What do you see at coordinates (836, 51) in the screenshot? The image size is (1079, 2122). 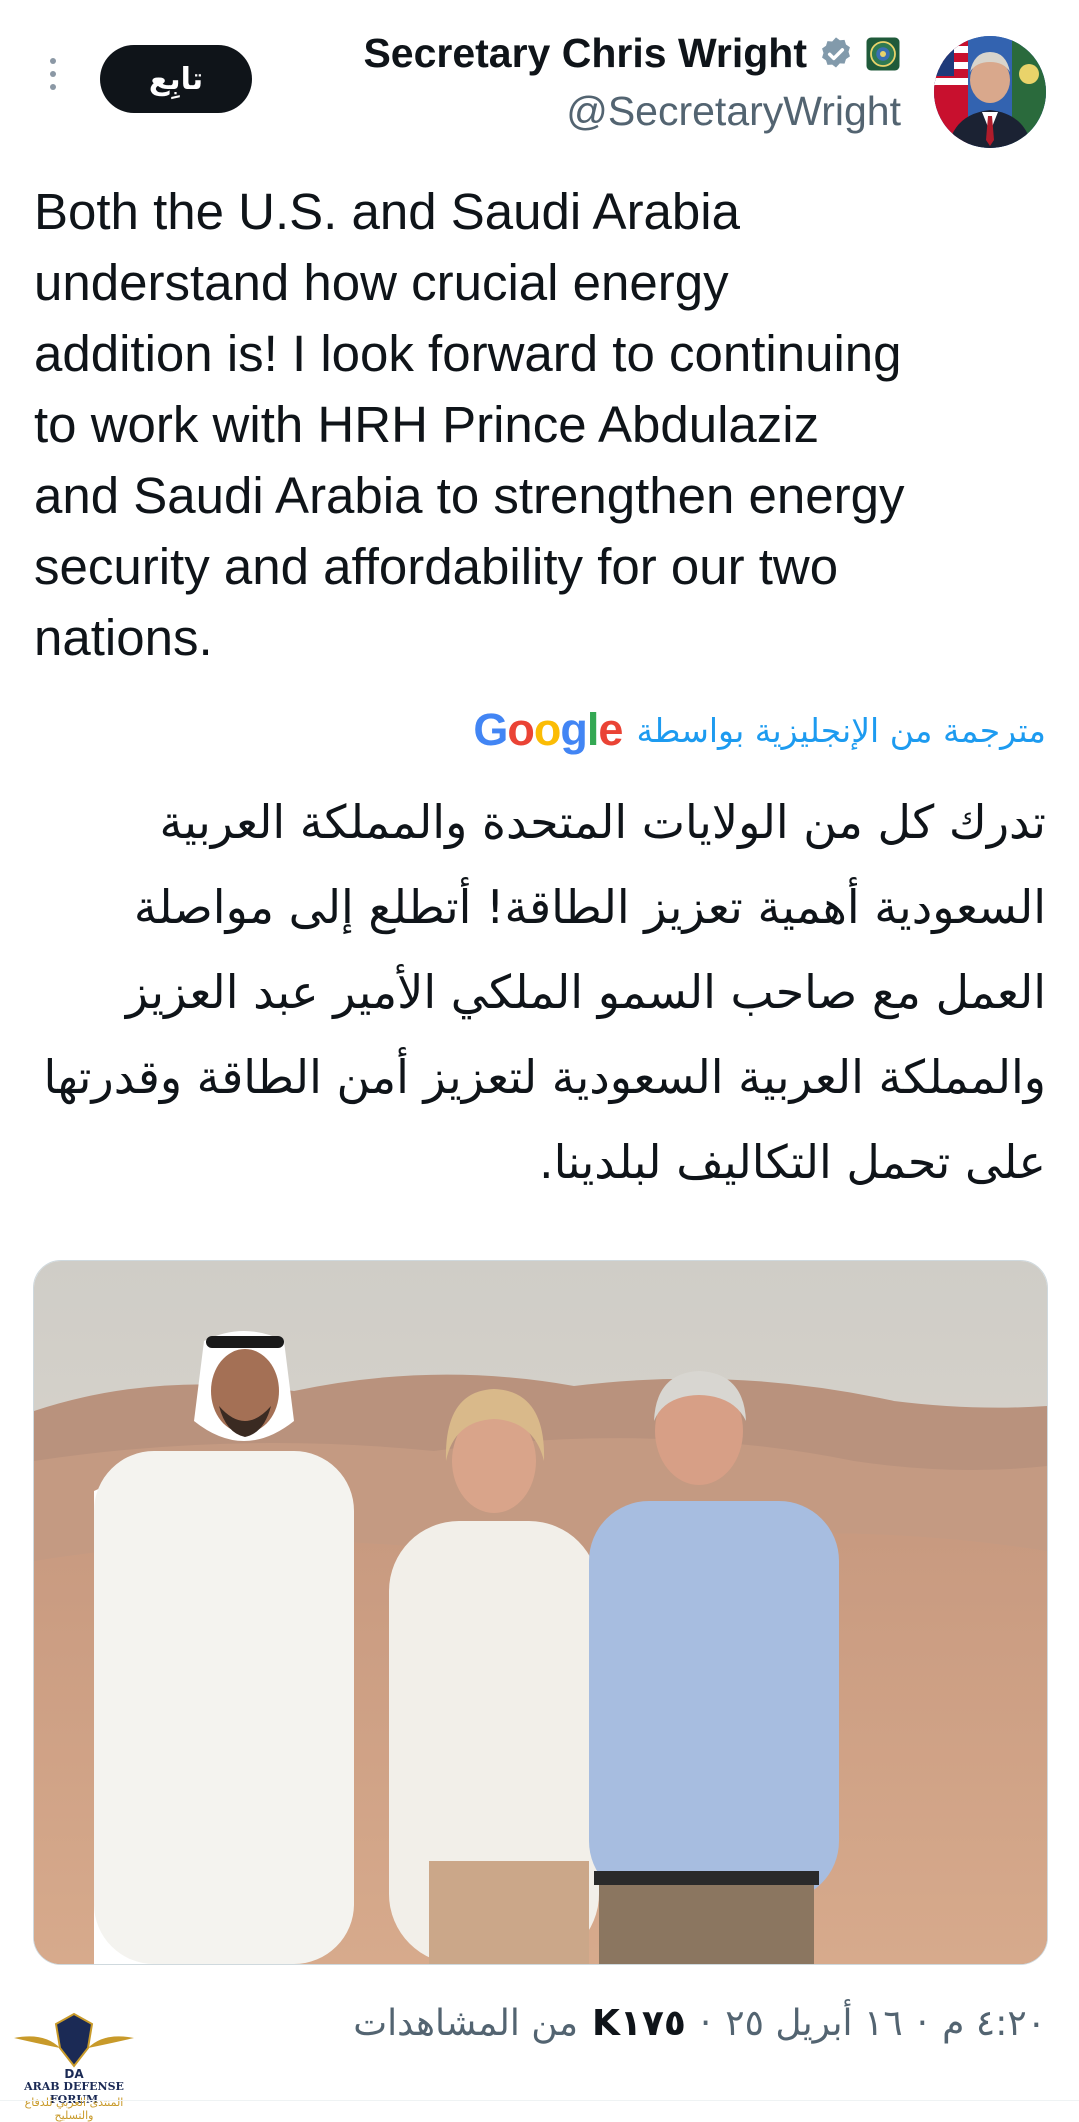 I see `verified-badge-icon` at bounding box center [836, 51].